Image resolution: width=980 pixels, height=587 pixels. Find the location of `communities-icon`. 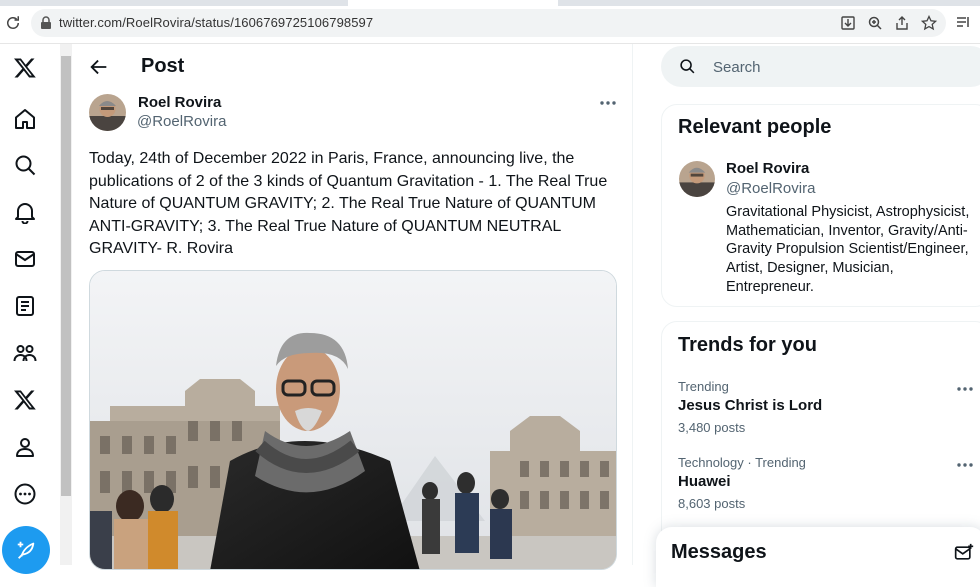

communities-icon is located at coordinates (25, 353).